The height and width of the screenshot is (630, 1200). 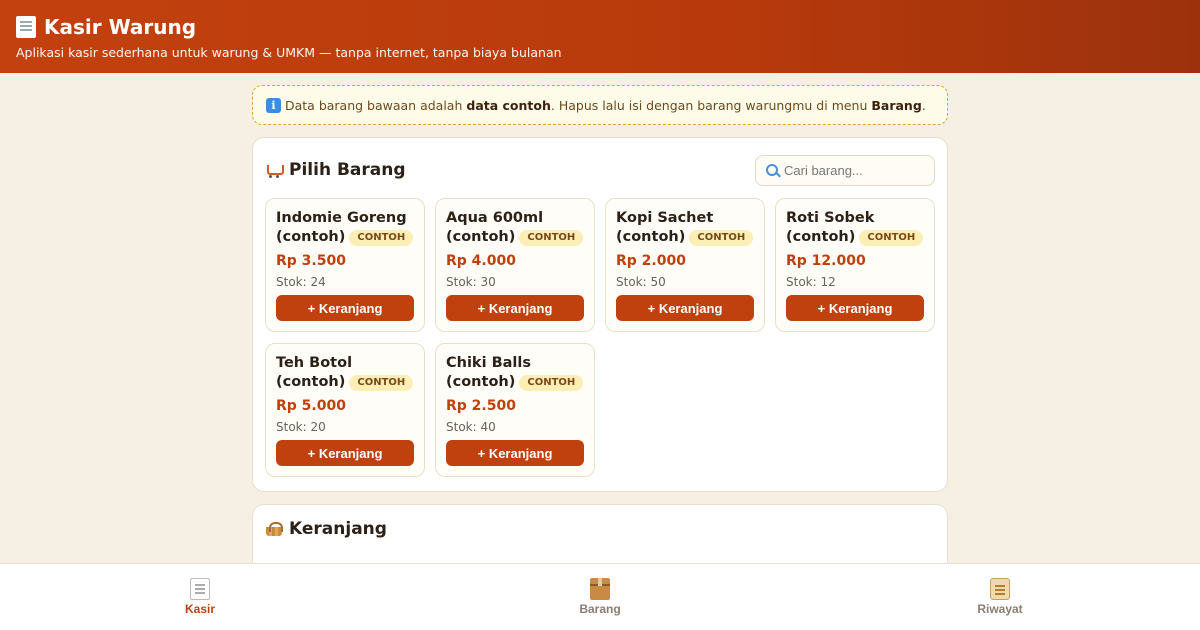 I want to click on app-title: Kasir Warung, so click(x=600, y=27).